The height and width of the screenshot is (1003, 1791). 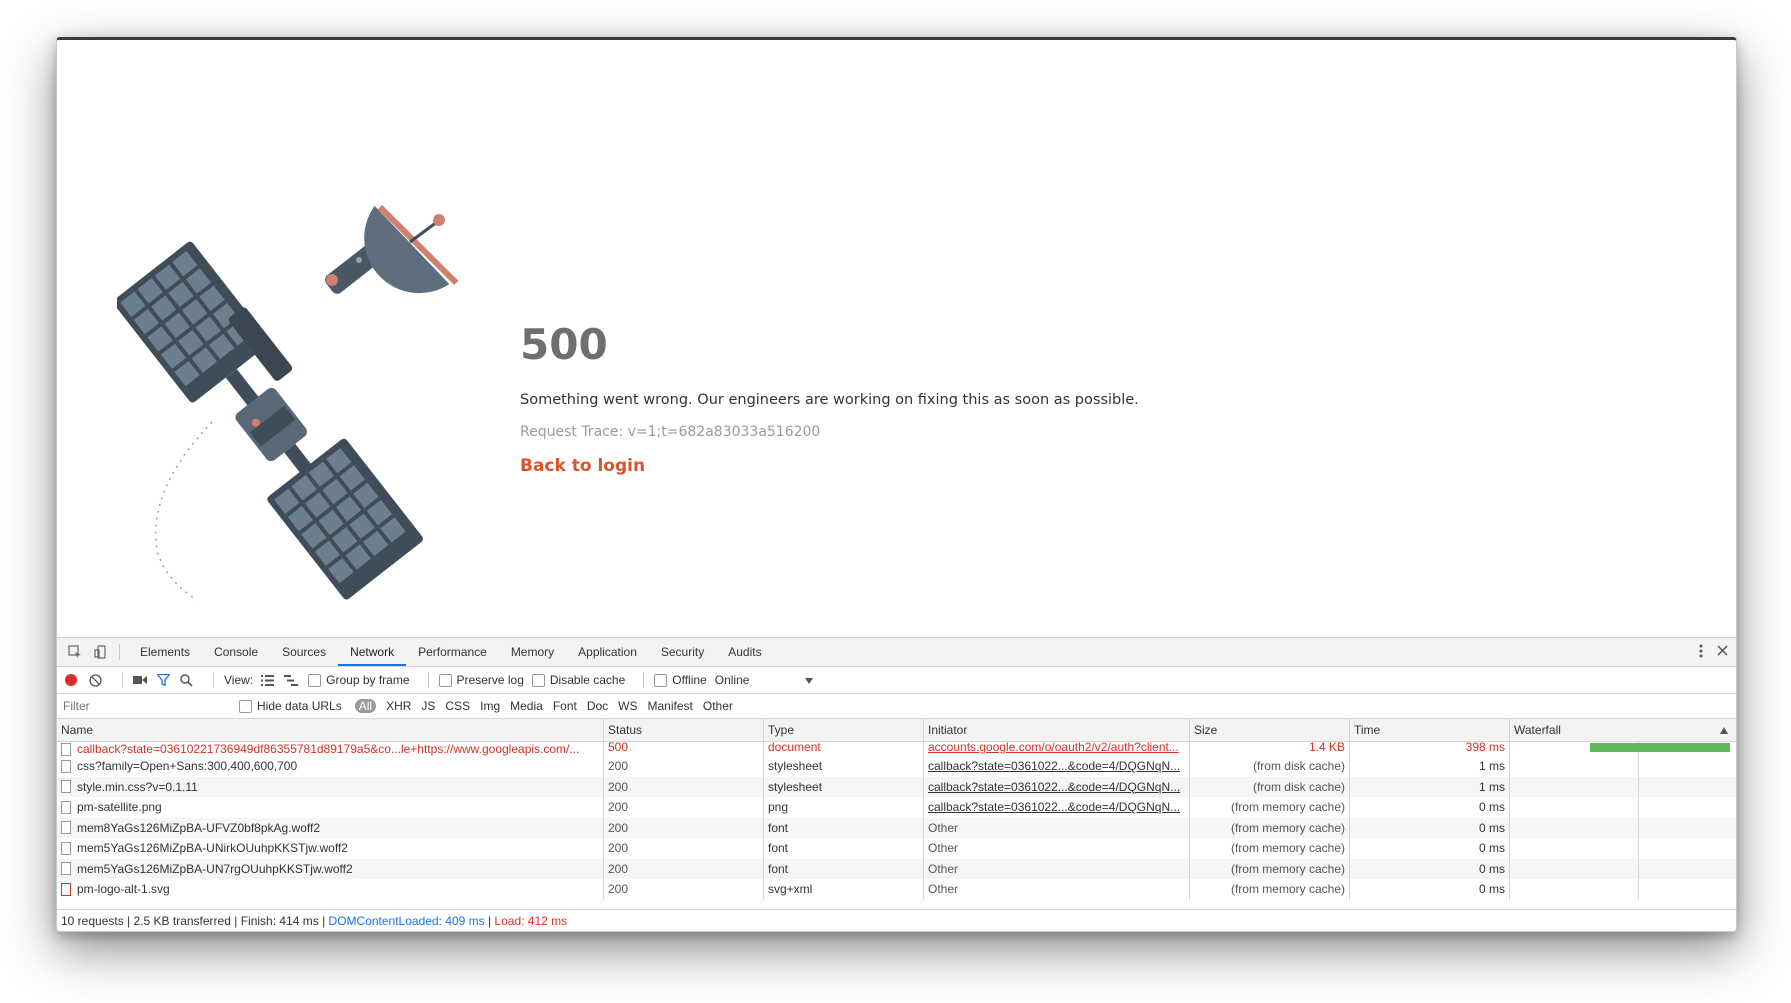 What do you see at coordinates (398, 706) in the screenshot?
I see `filter-xhr: XHR` at bounding box center [398, 706].